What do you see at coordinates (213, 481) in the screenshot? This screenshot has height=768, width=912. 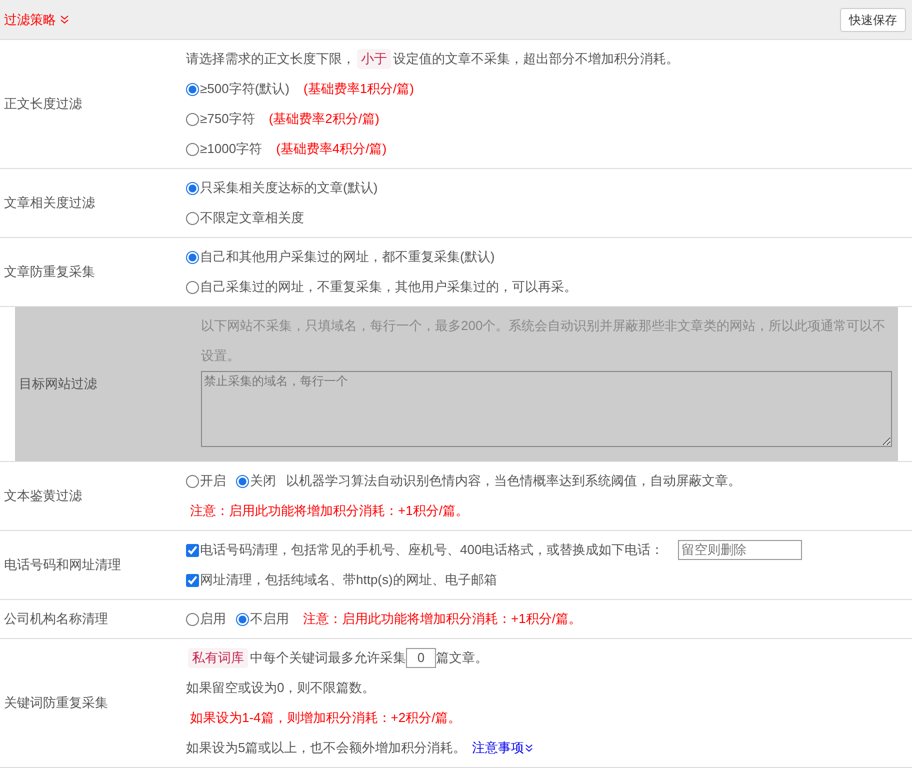 I see `option-label: 开启` at bounding box center [213, 481].